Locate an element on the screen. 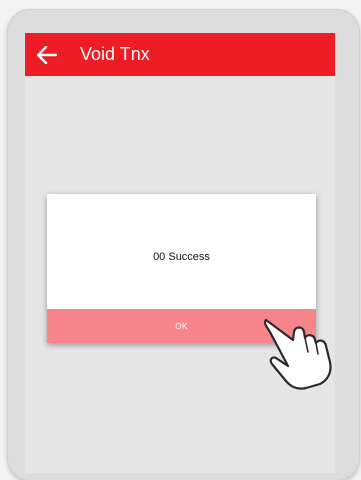 The image size is (361, 480). arrow-left-icon is located at coordinates (47, 54).